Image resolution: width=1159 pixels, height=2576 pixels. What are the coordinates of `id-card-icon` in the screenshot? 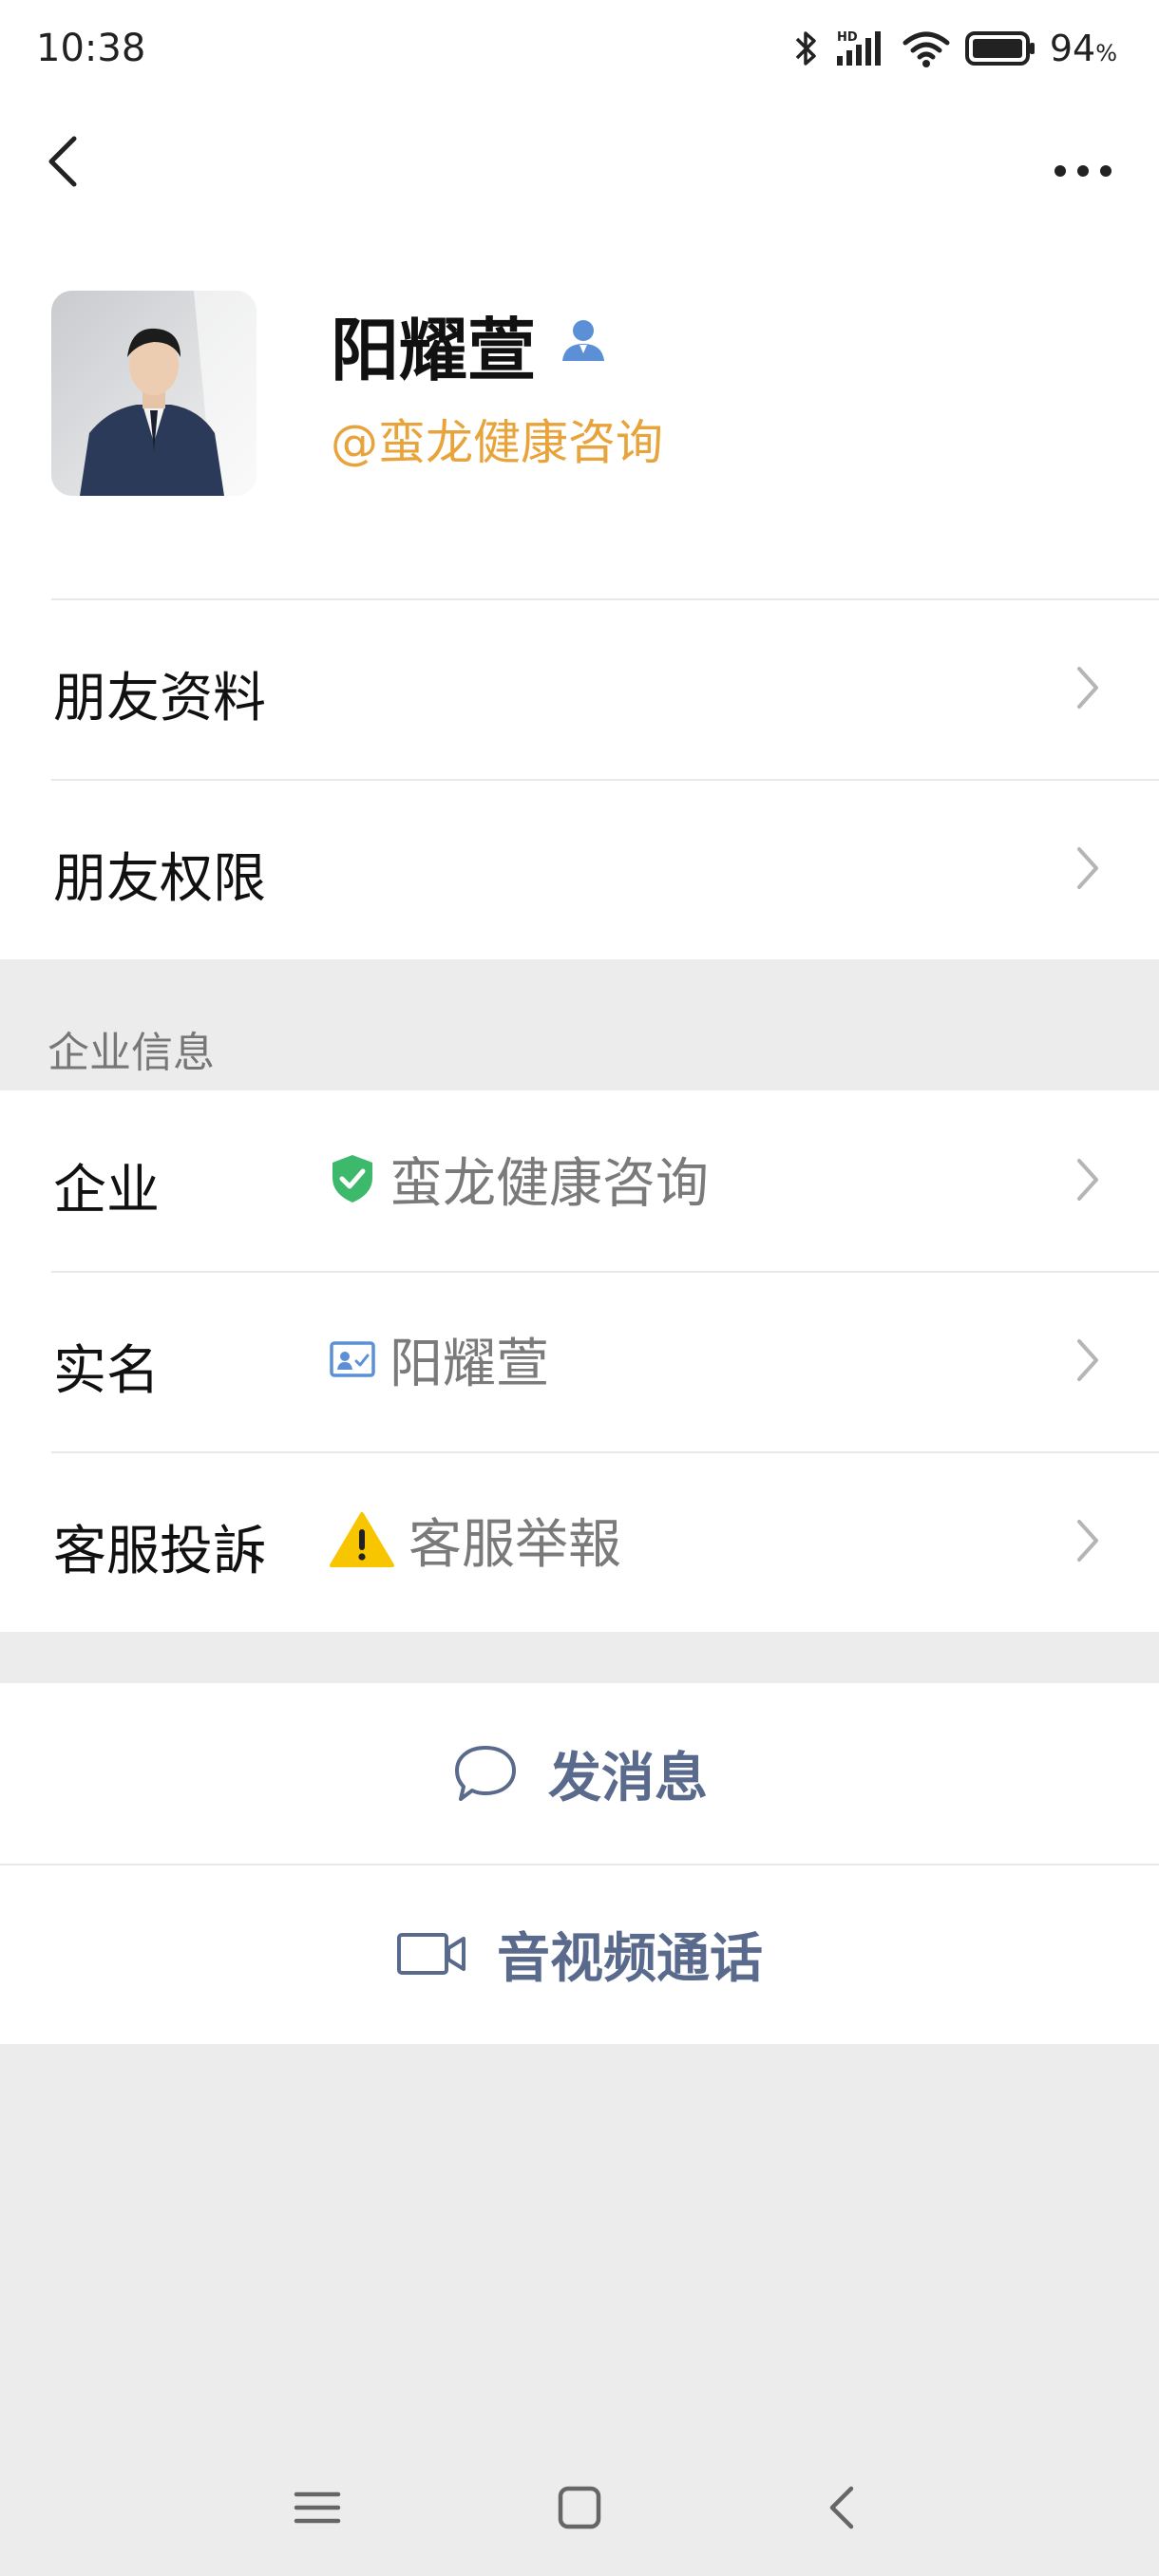 It's located at (352, 1359).